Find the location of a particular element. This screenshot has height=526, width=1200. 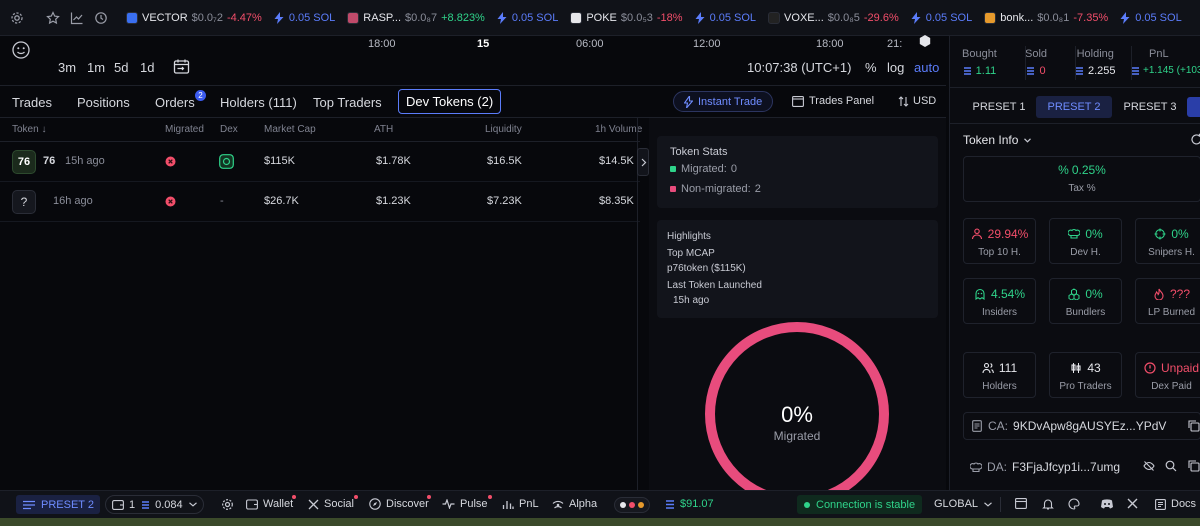

deployer-address-row: DA: F3FjaJfcyp1i...7umg is located at coordinates (1045, 467).